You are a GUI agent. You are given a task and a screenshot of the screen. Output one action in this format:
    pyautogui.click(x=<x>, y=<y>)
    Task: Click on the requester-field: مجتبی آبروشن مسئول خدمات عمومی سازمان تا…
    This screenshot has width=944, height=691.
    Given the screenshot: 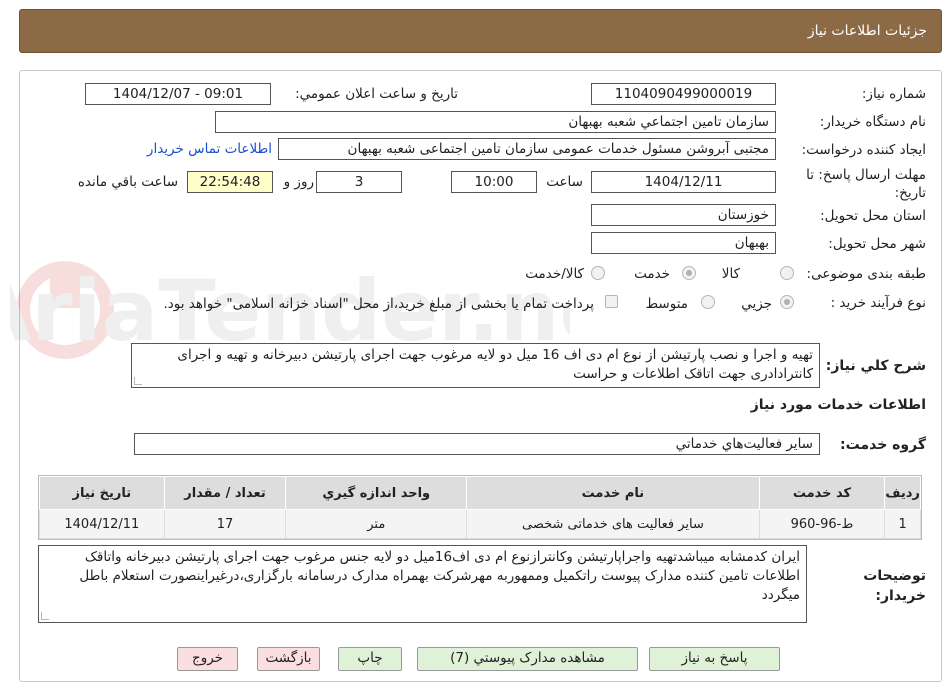 What is the action you would take?
    pyautogui.click(x=527, y=149)
    